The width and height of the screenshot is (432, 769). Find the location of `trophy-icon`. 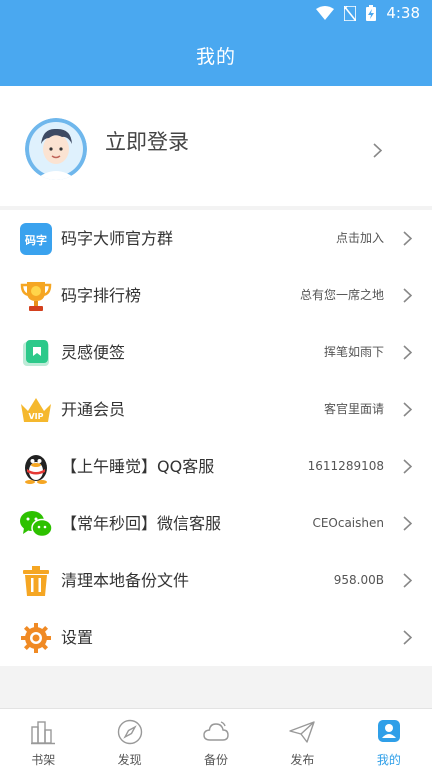

trophy-icon is located at coordinates (36, 296).